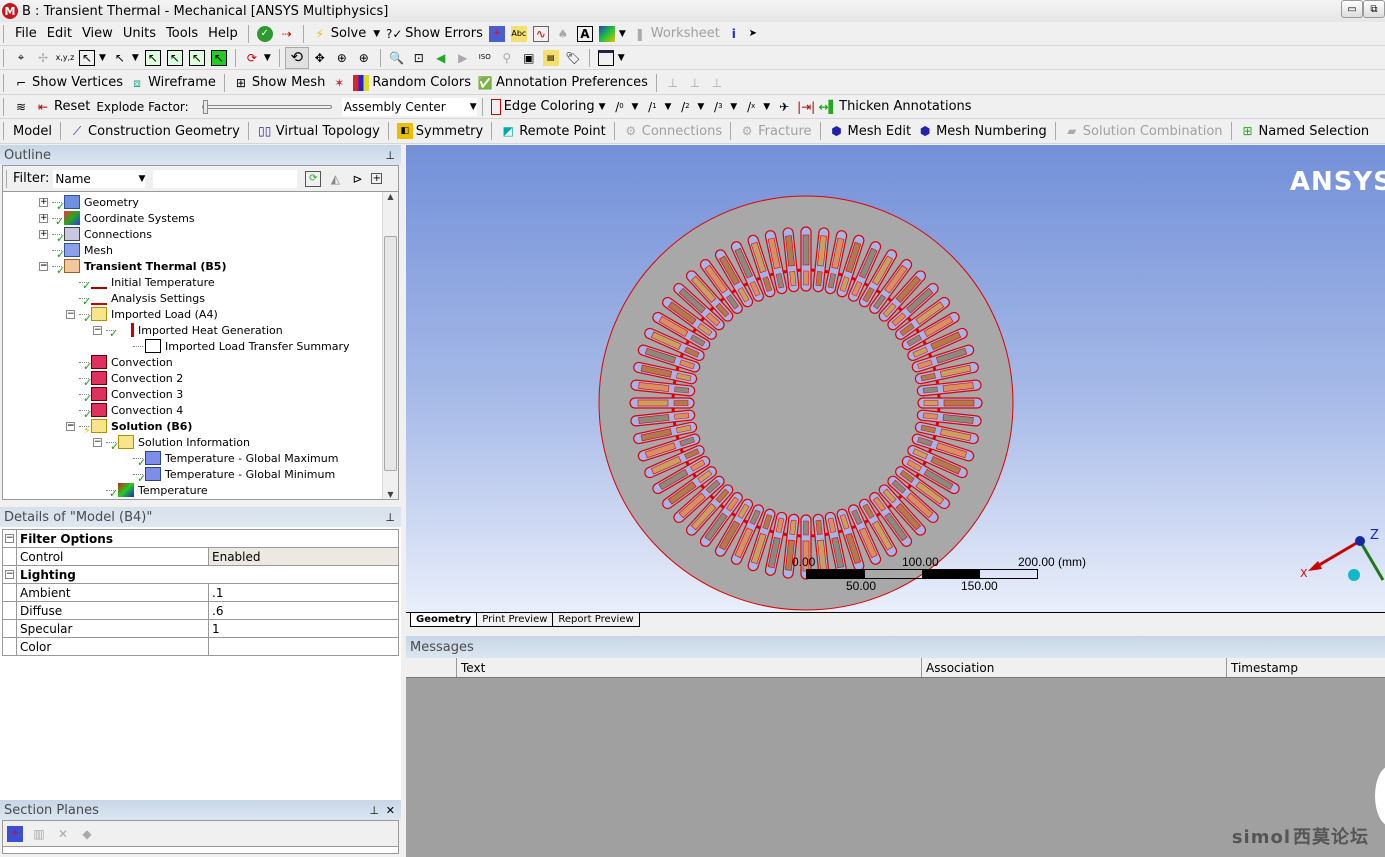 The width and height of the screenshot is (1385, 857). What do you see at coordinates (364, 58) in the screenshot?
I see `box-zoom-button: ⊕` at bounding box center [364, 58].